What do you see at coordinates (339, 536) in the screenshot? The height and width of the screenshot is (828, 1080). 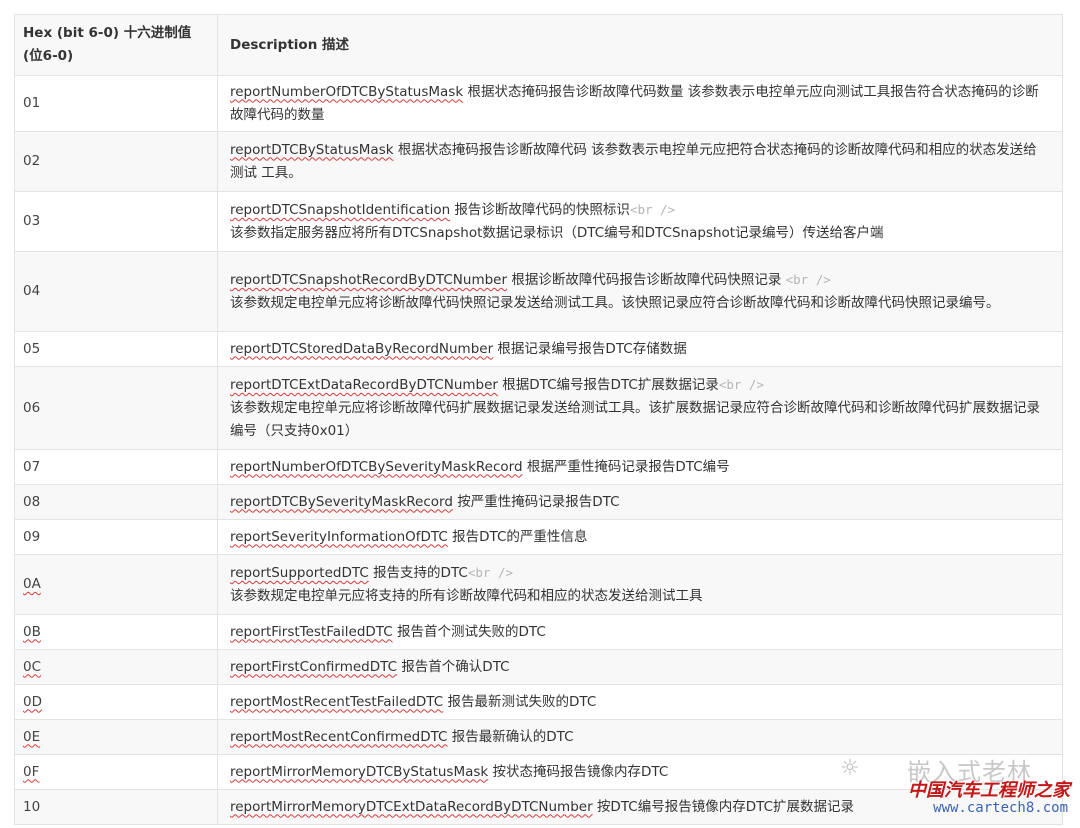 I see `subfunction-name: reportSeverityInformationOfDTC` at bounding box center [339, 536].